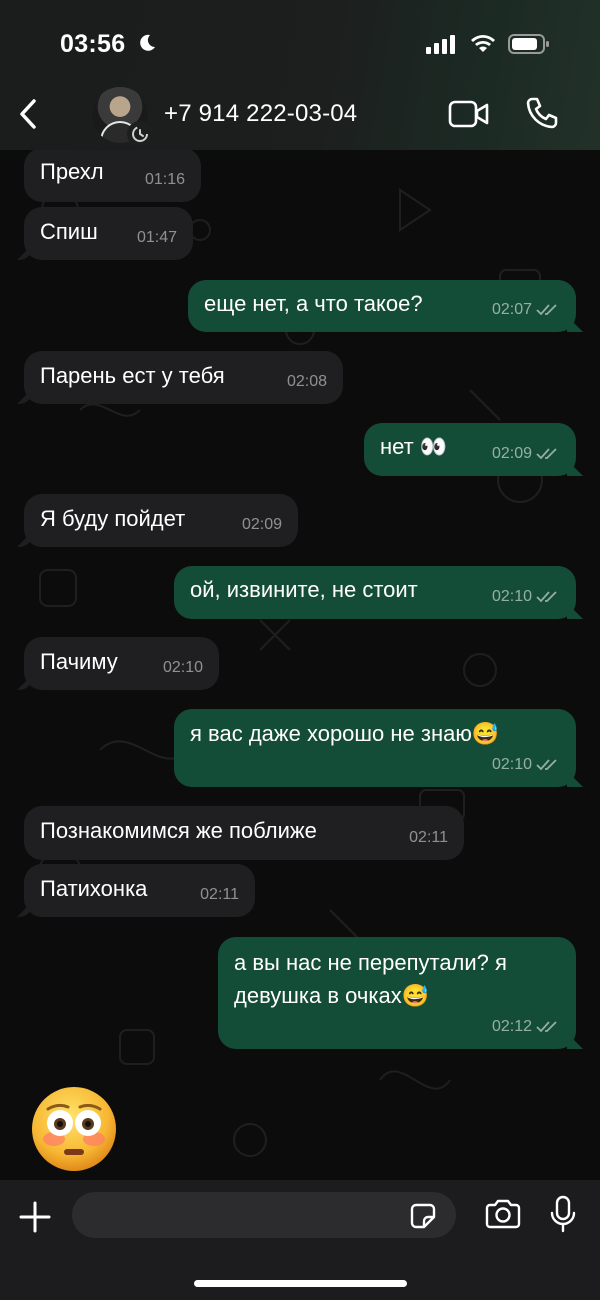 The height and width of the screenshot is (1300, 600). I want to click on message-text: Пачиму, so click(79, 661).